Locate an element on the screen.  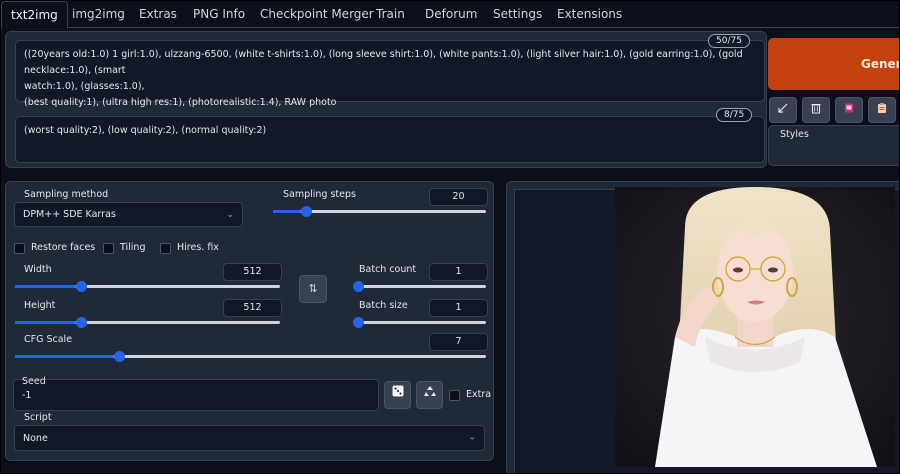
reuse-seed-button is located at coordinates (429, 395).